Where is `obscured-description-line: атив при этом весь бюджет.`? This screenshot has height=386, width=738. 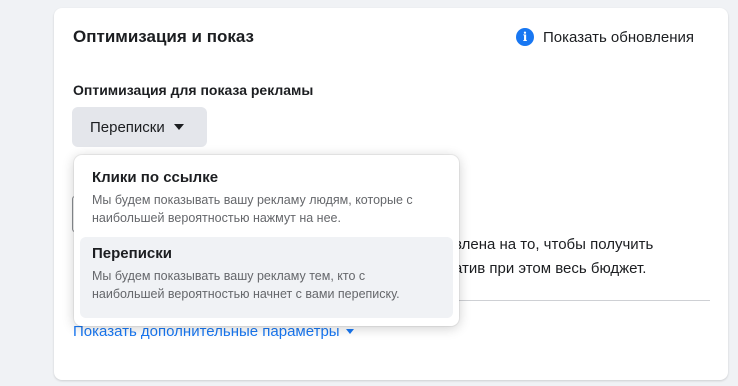
obscured-description-line: атив при этом весь бюджет. is located at coordinates (550, 268).